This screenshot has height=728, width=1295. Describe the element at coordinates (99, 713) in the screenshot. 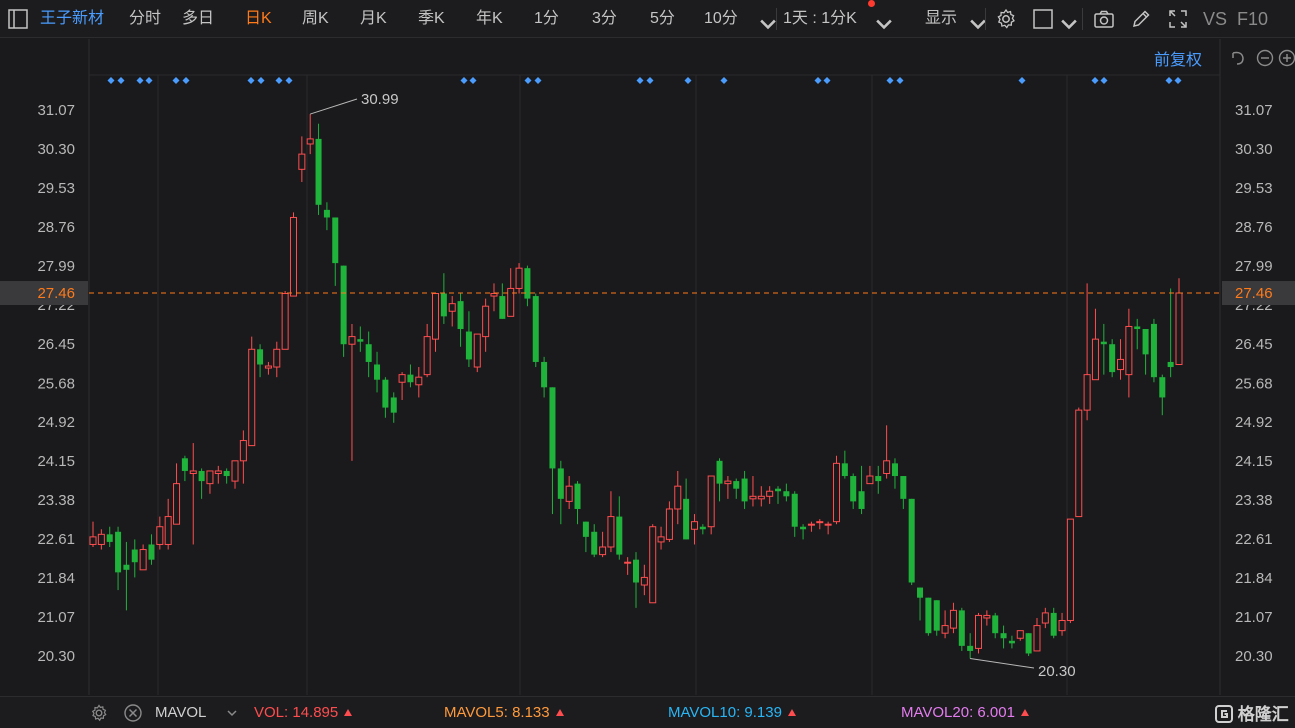

I see `gear-icon` at that location.